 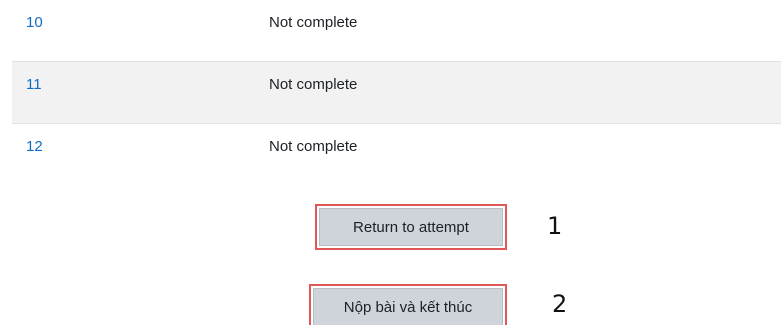 I want to click on highlight-box-1: Return to attempt, so click(x=411, y=227).